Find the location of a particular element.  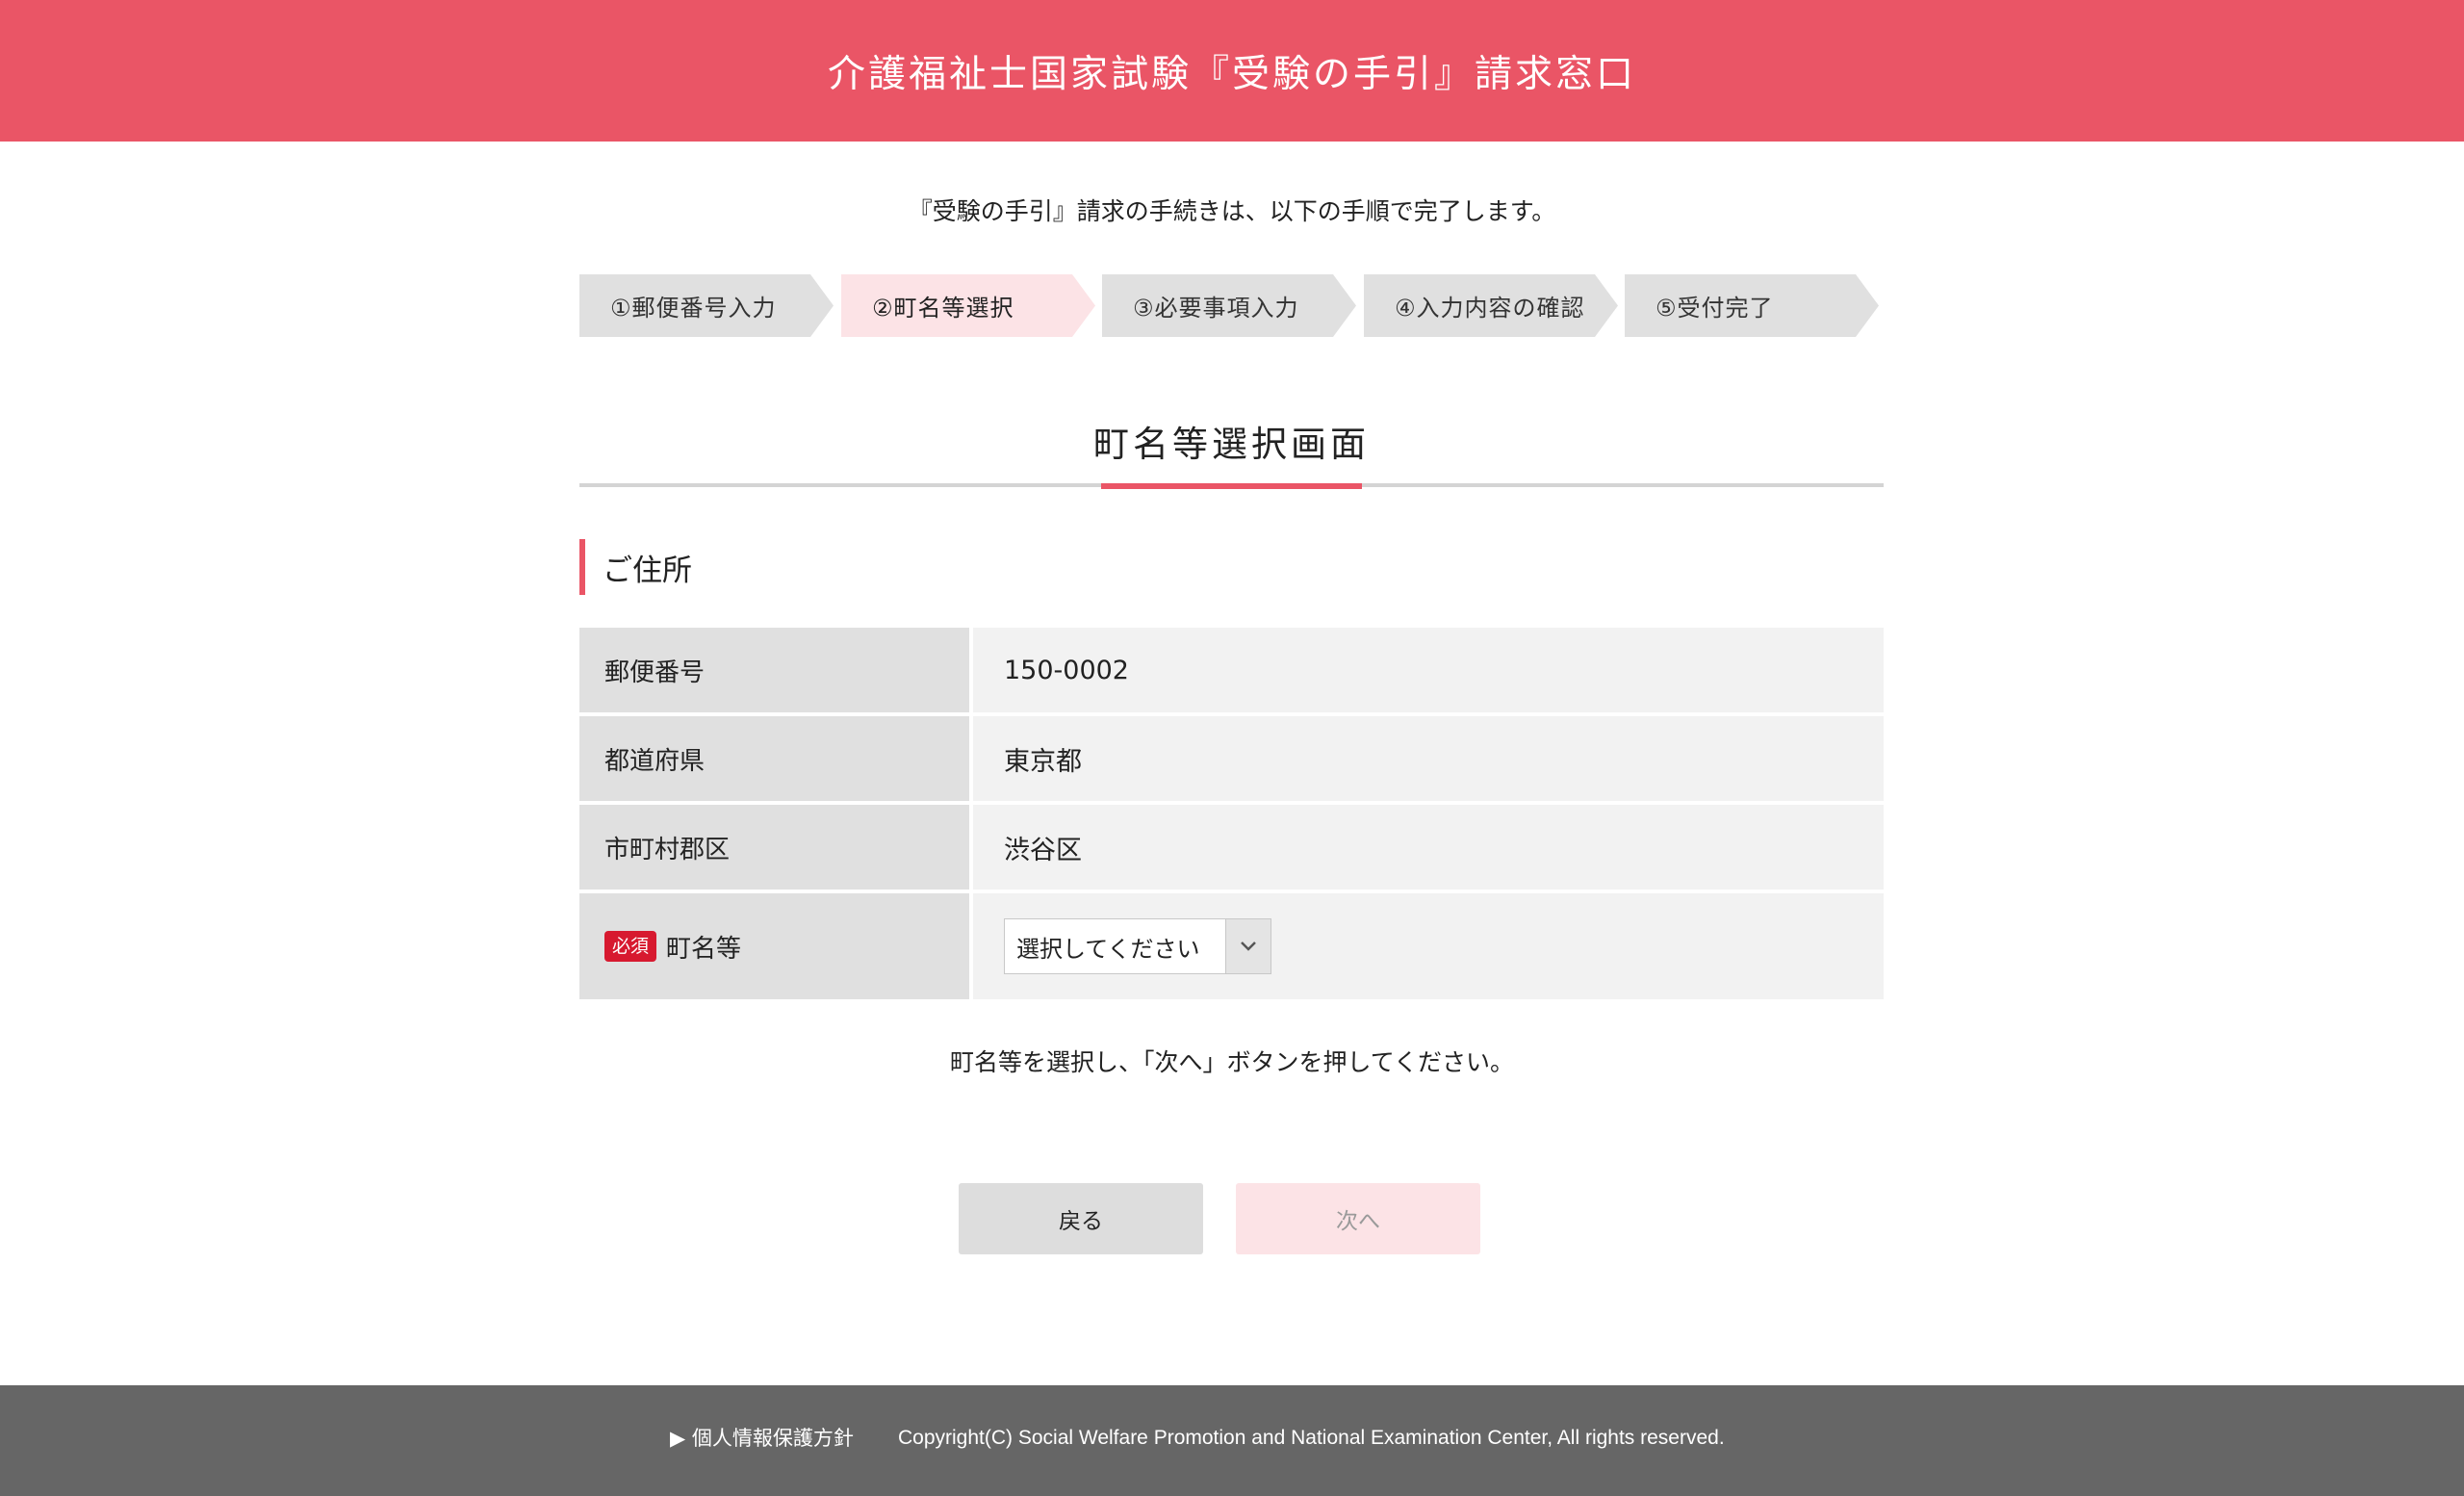

step-confirm: ④入力内容の確認 is located at coordinates (1491, 305).